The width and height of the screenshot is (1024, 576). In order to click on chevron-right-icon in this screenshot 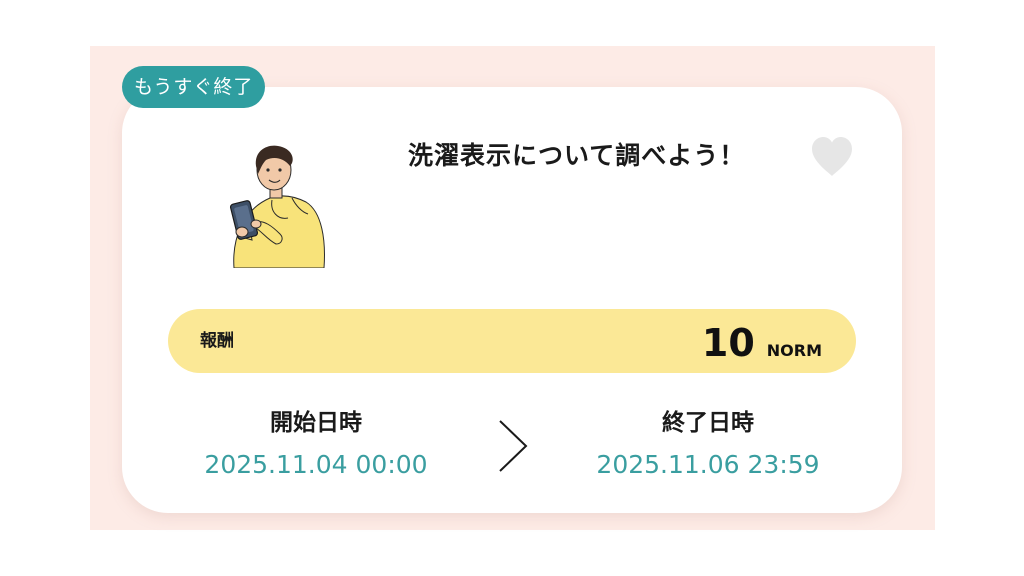, I will do `click(513, 446)`.